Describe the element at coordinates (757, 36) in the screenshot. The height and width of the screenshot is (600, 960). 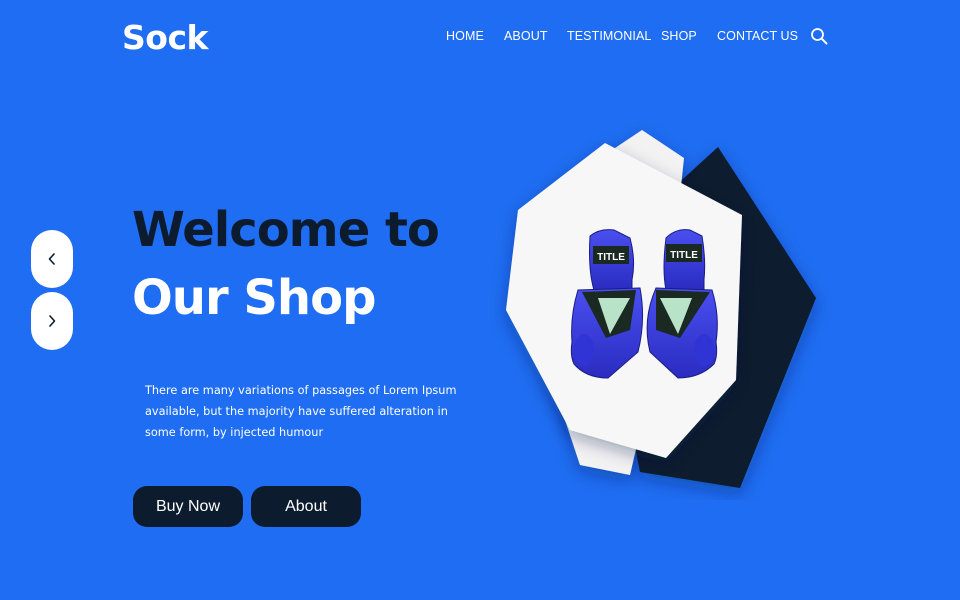
I see `nav-item-contact-us: CONTACT US` at that location.